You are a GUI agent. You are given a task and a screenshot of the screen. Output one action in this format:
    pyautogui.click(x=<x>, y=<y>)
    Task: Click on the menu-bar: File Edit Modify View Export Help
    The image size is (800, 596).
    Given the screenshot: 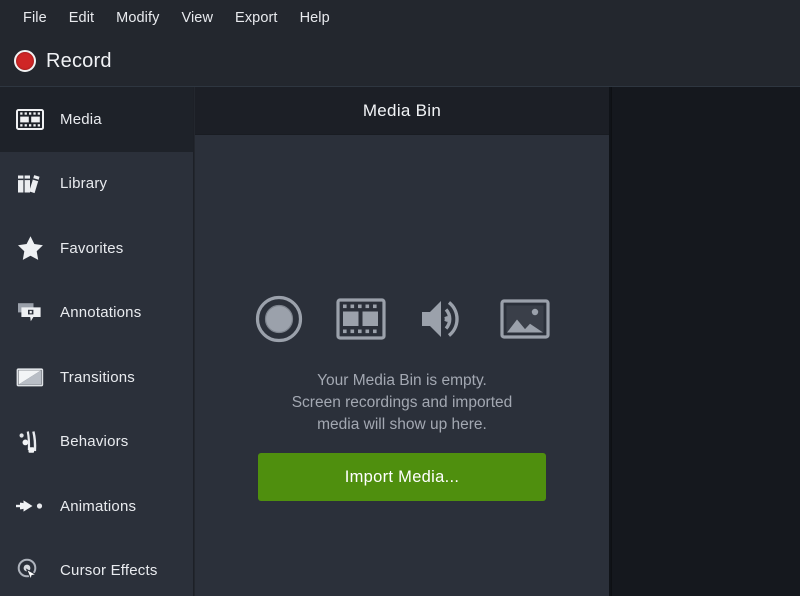 What is the action you would take?
    pyautogui.click(x=400, y=18)
    